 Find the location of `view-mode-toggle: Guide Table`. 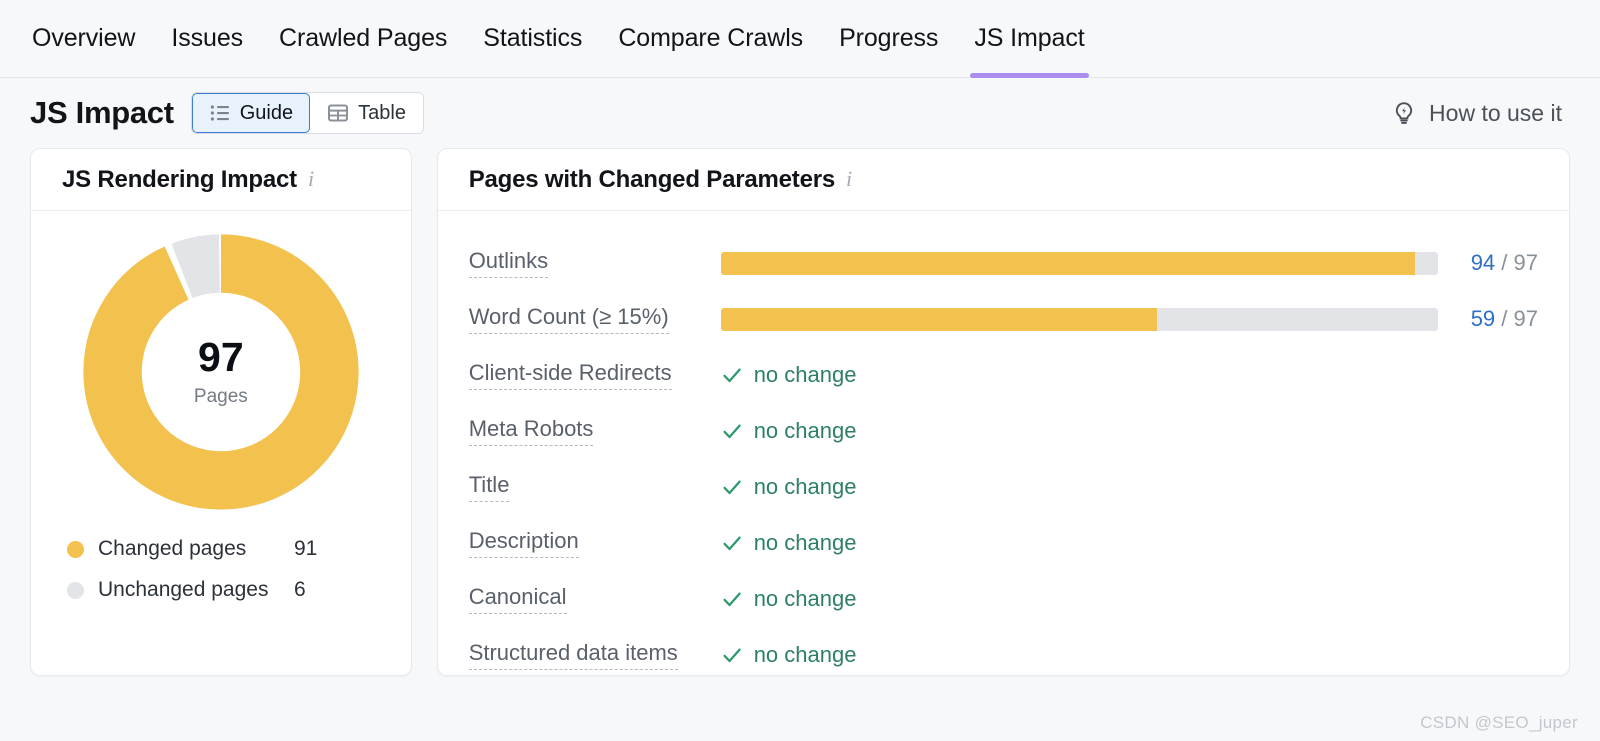

view-mode-toggle: Guide Table is located at coordinates (307, 113).